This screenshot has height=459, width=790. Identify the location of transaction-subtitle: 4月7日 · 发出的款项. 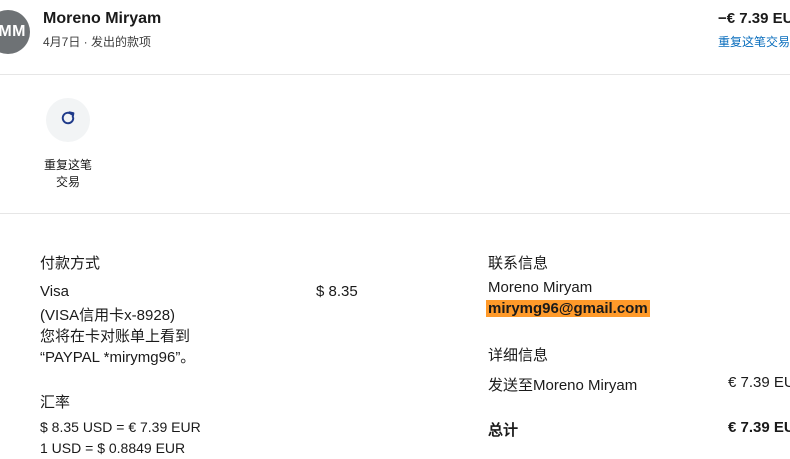
(97, 42).